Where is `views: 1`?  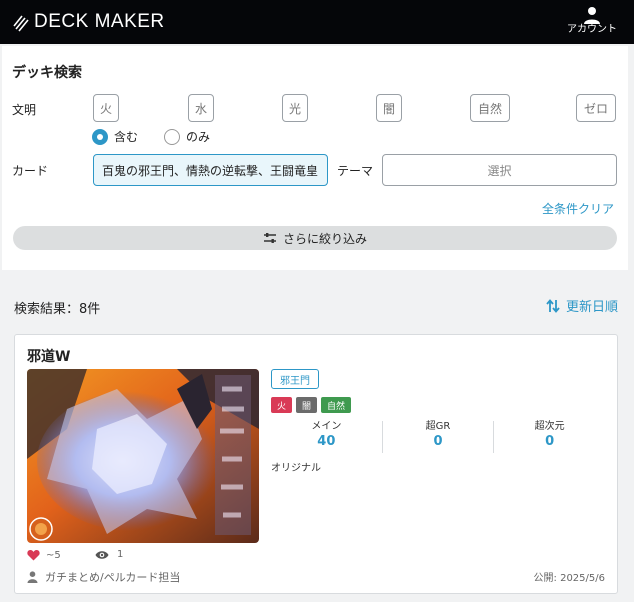
views: 1 is located at coordinates (109, 554).